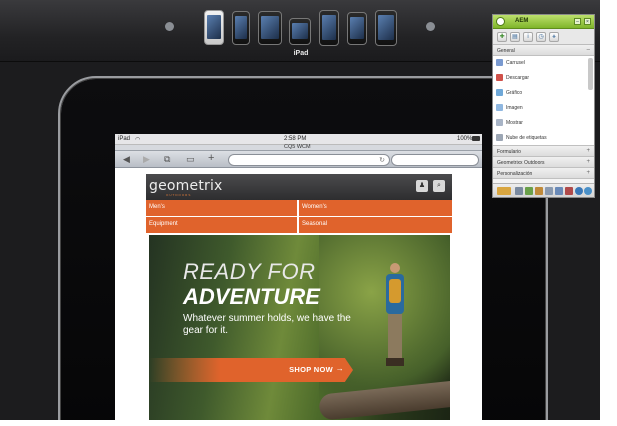 The height and width of the screenshot is (426, 617). Describe the element at coordinates (504, 191) in the screenshot. I see `edit-mode-icon` at that location.